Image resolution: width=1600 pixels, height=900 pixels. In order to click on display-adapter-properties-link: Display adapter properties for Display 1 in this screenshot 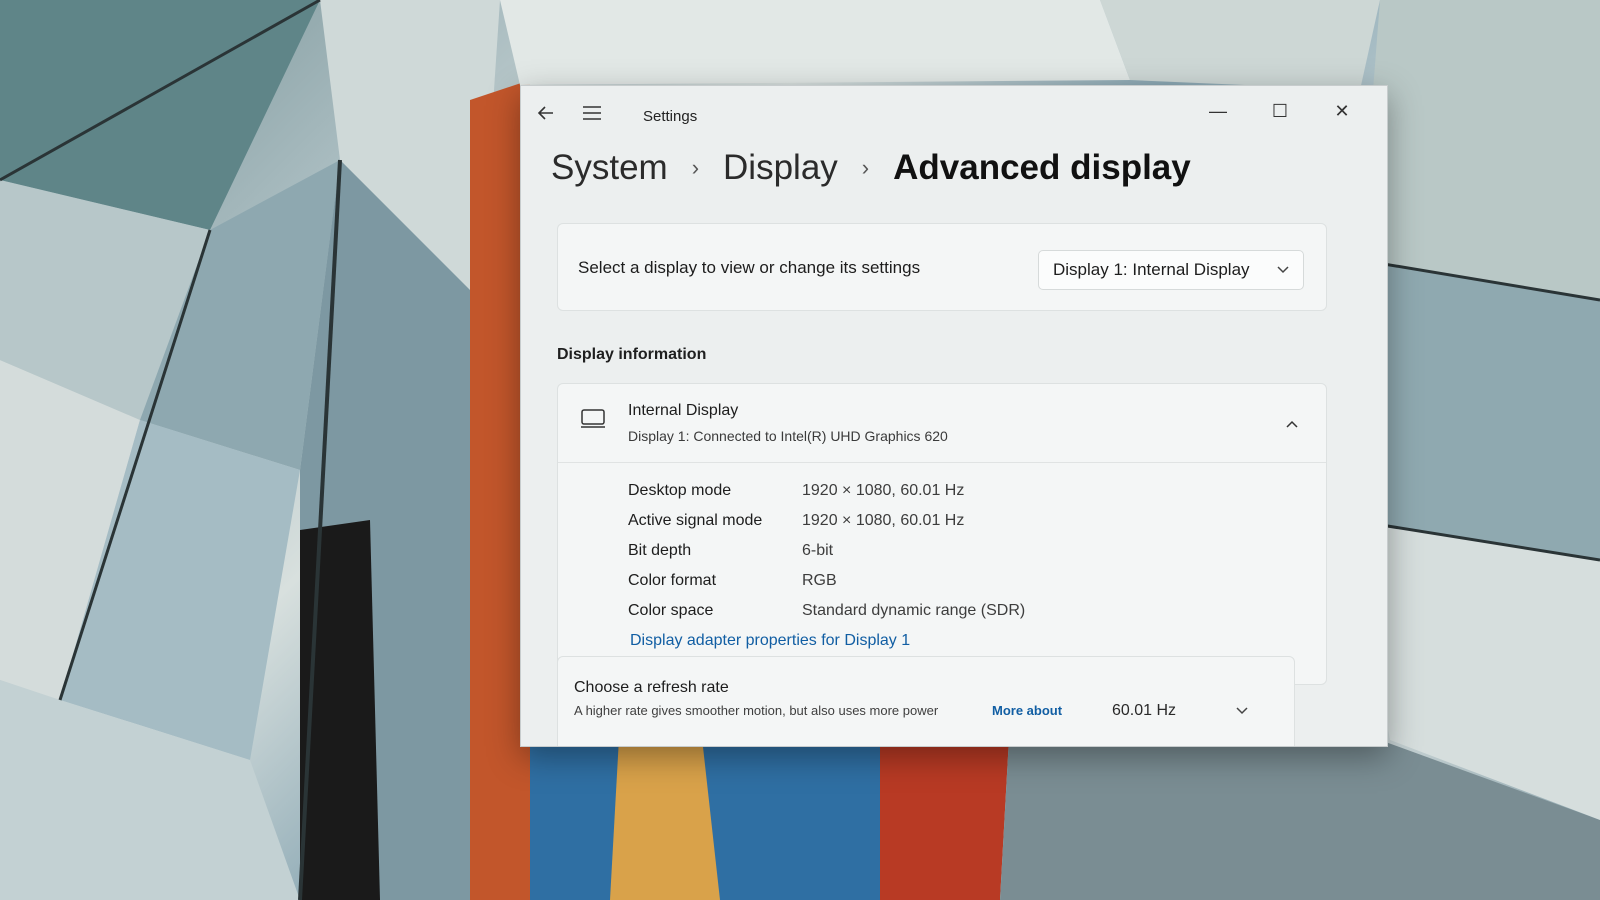, I will do `click(770, 641)`.